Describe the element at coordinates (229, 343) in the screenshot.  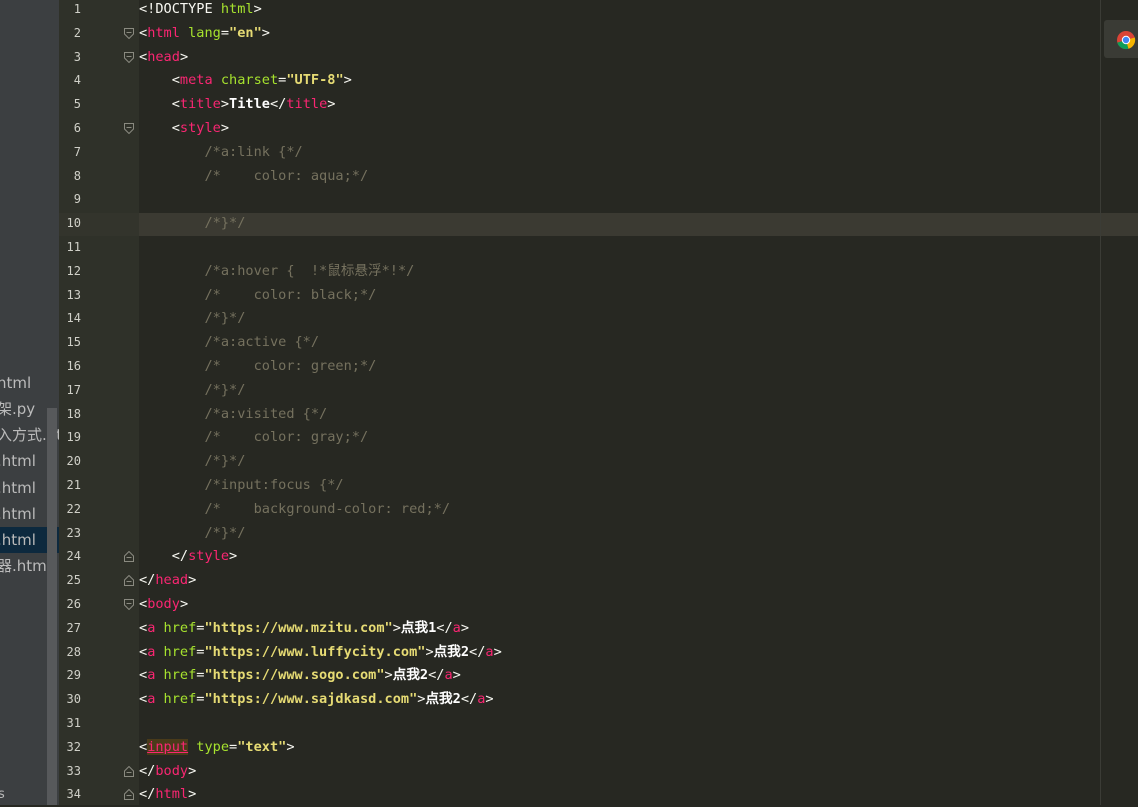
I see `code-line: /*a:active {*/` at that location.